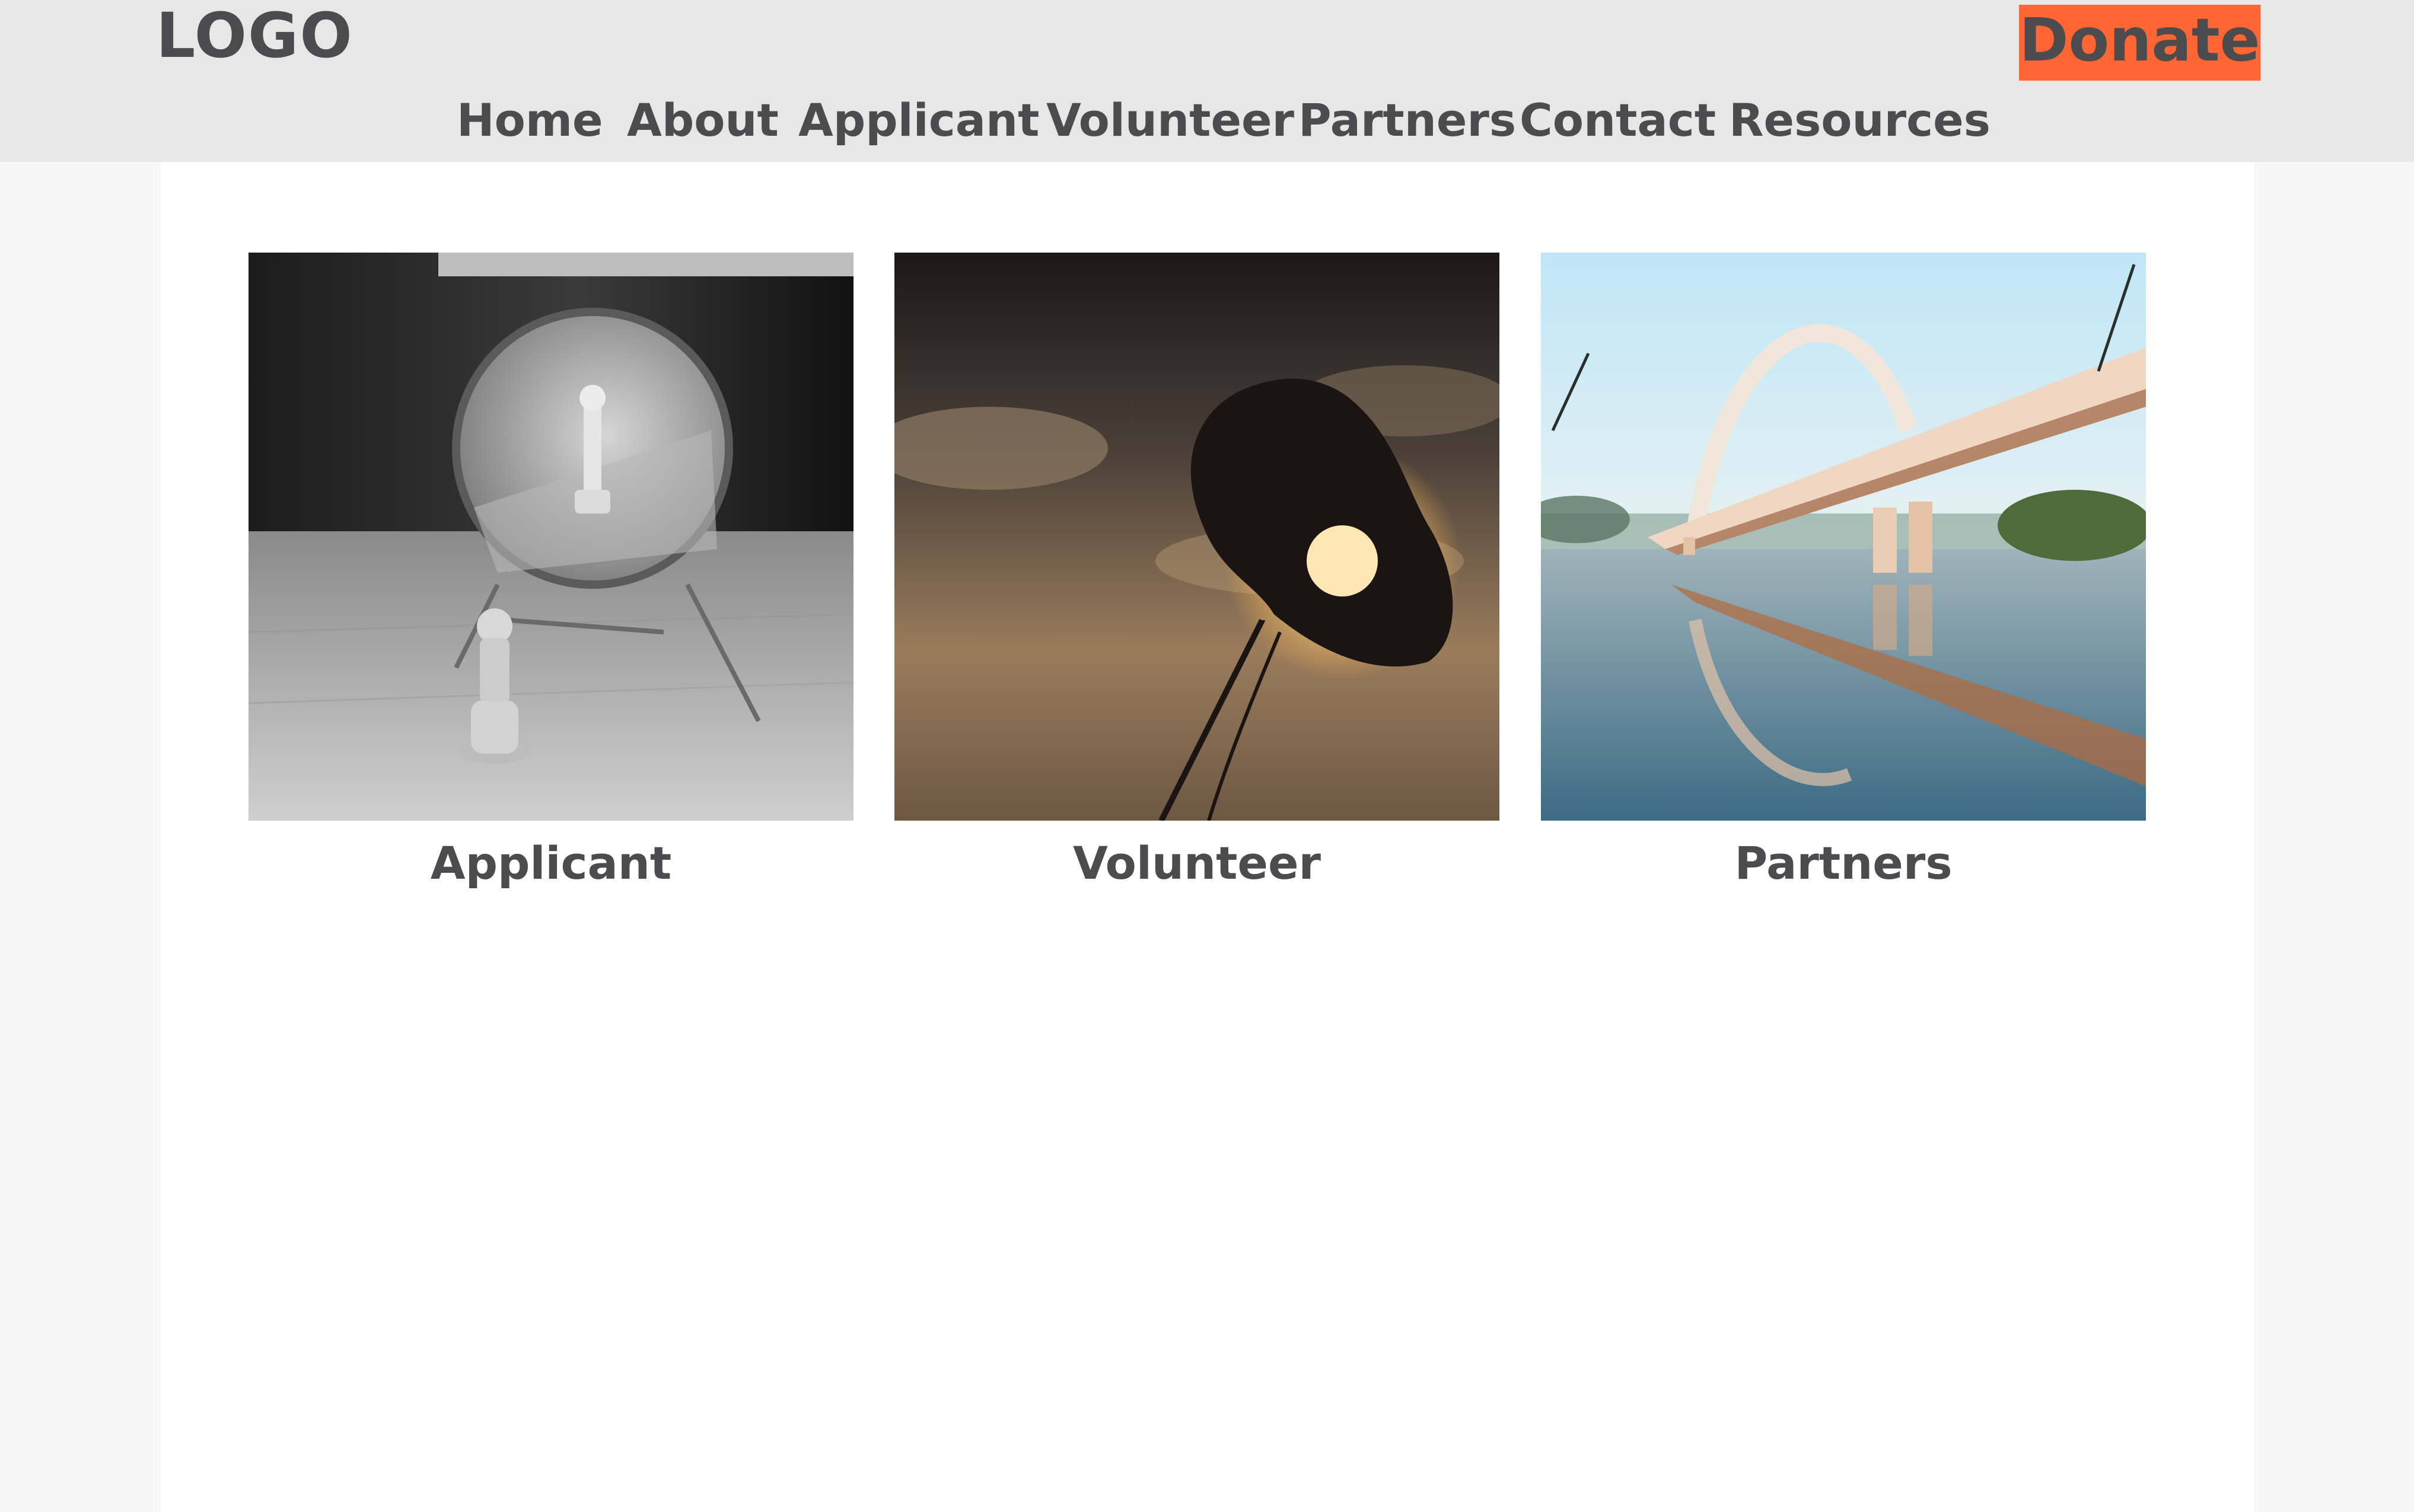 Image resolution: width=2414 pixels, height=1512 pixels. What do you see at coordinates (551, 537) in the screenshot?
I see `applicant-image` at bounding box center [551, 537].